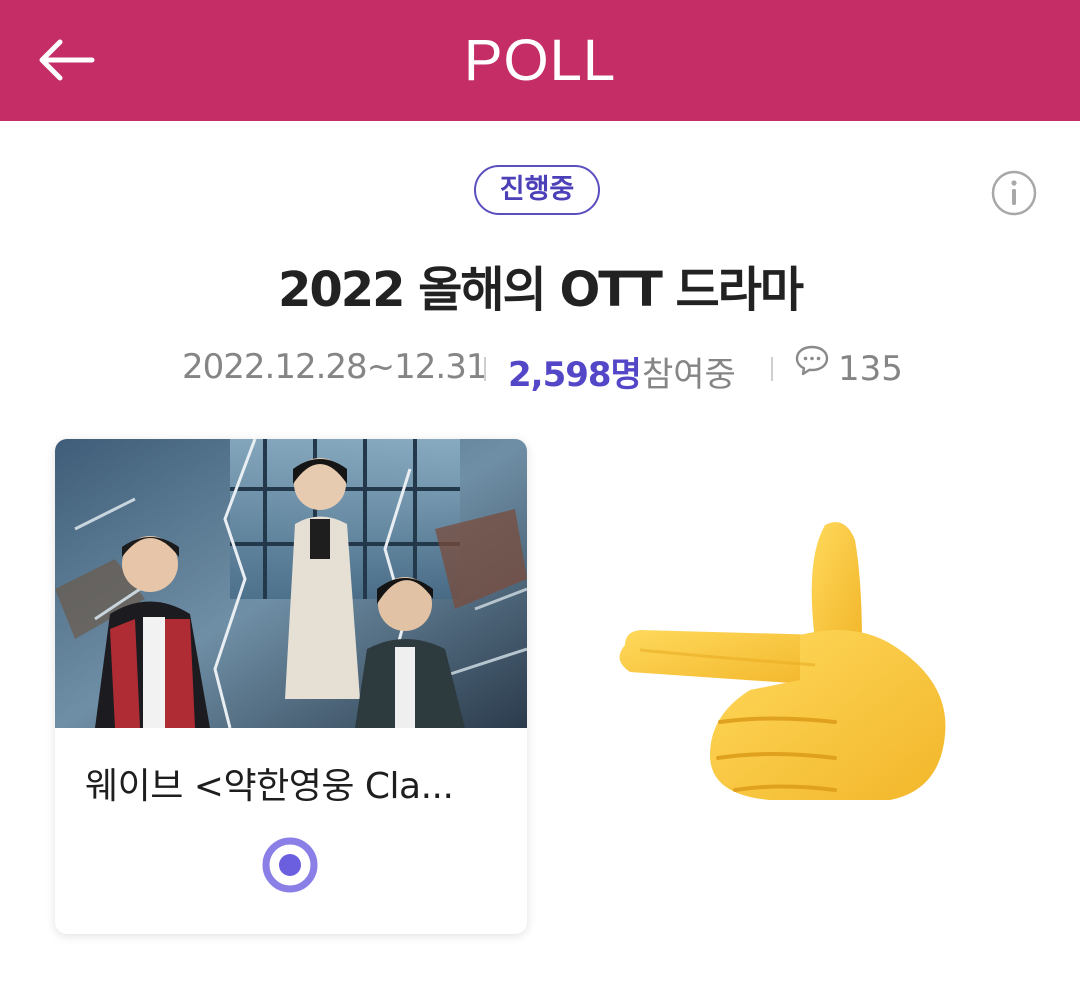 Image resolution: width=1080 pixels, height=986 pixels. I want to click on poll-title: 2022 올해의 OTT 드라마, so click(540, 290).